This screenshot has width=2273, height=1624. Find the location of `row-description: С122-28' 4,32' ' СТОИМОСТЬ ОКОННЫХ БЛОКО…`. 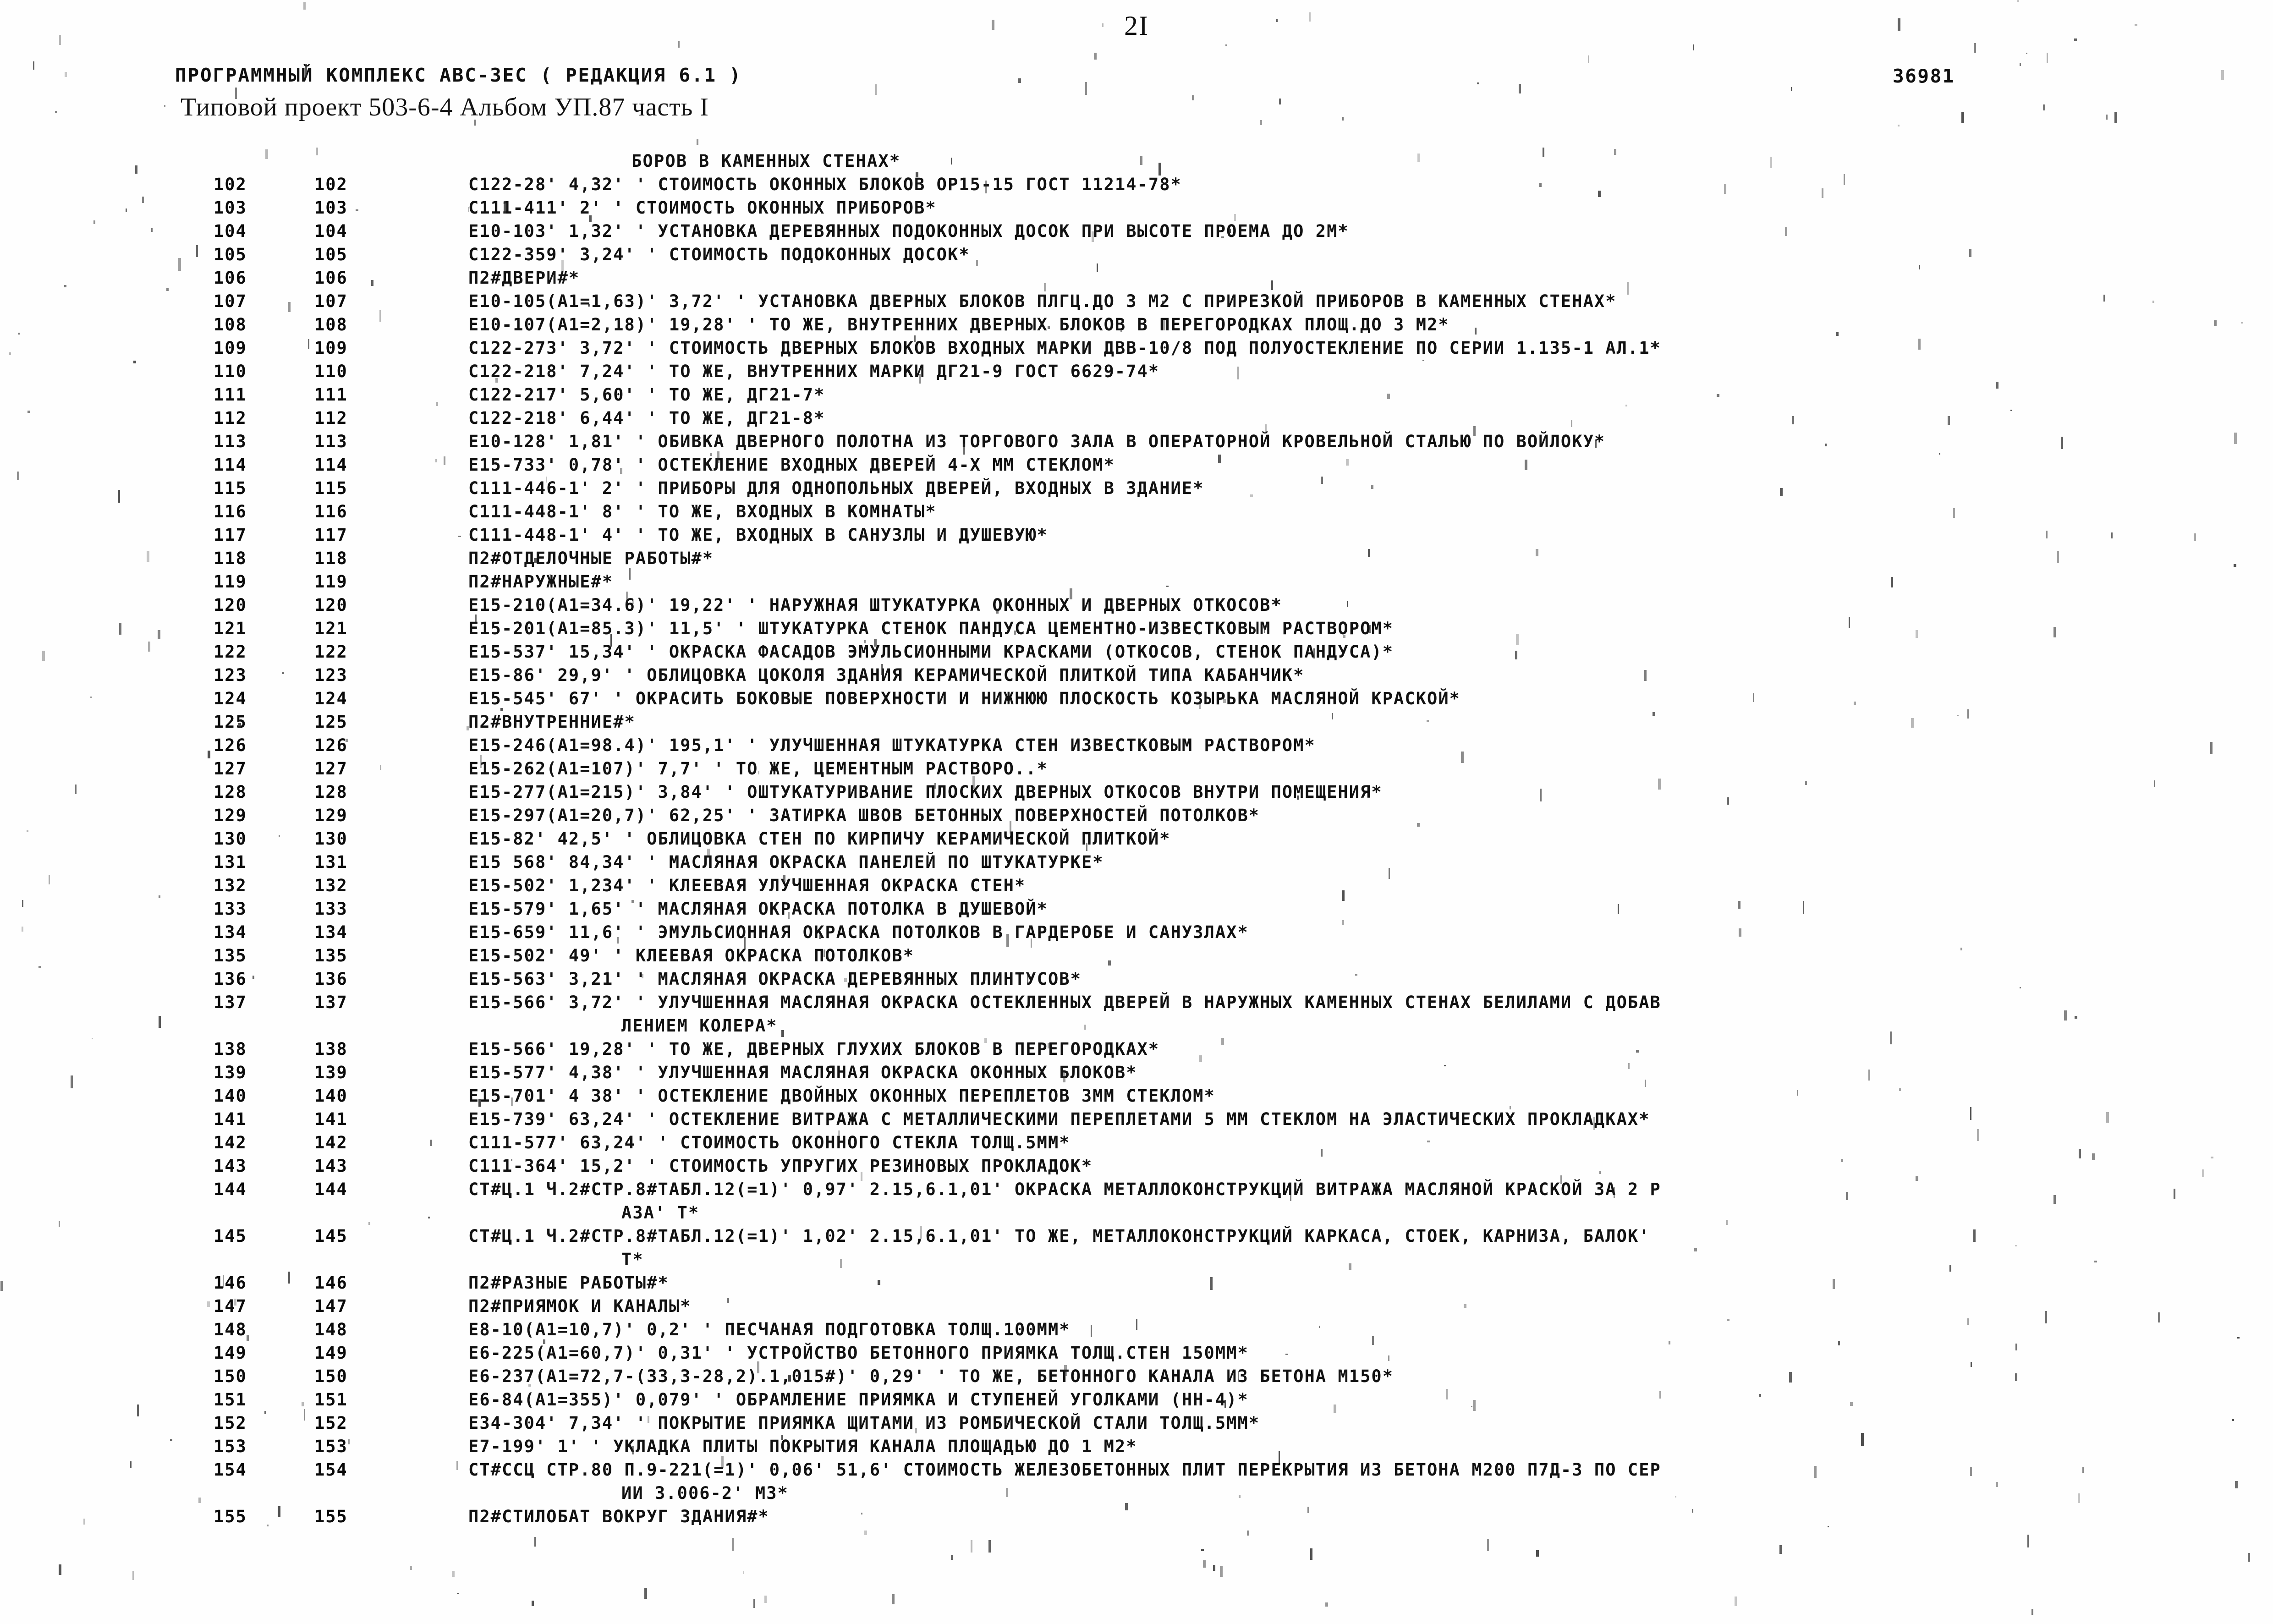

row-description: С122-28' 4,32' ' СТОИМОСТЬ ОКОННЫХ БЛОКО… is located at coordinates (825, 184).